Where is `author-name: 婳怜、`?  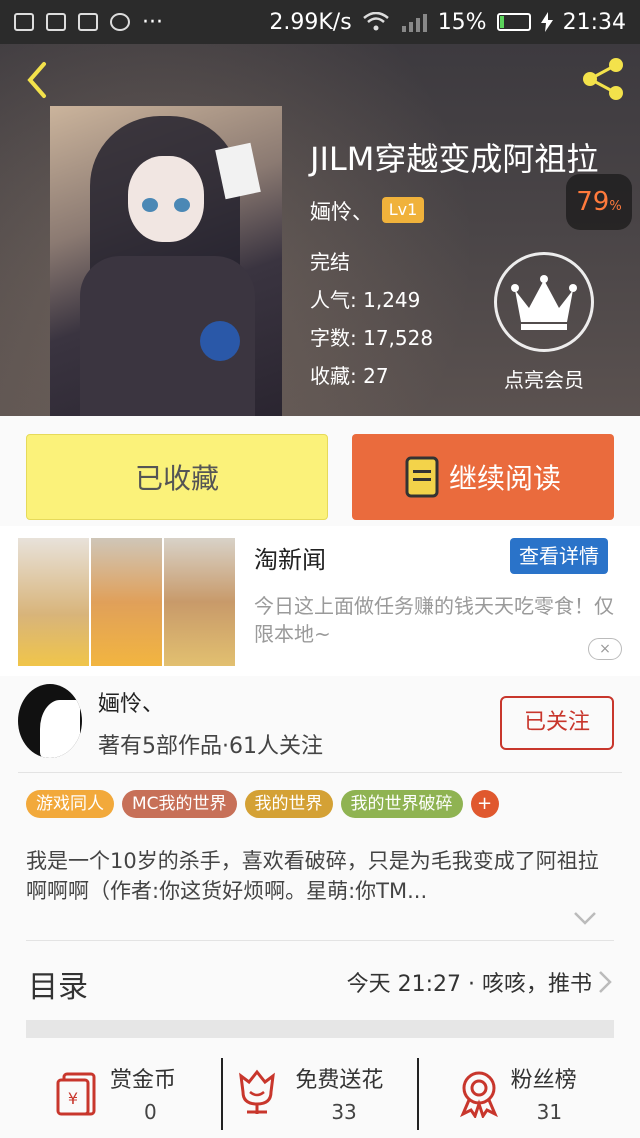 author-name: 婳怜、 is located at coordinates (131, 702).